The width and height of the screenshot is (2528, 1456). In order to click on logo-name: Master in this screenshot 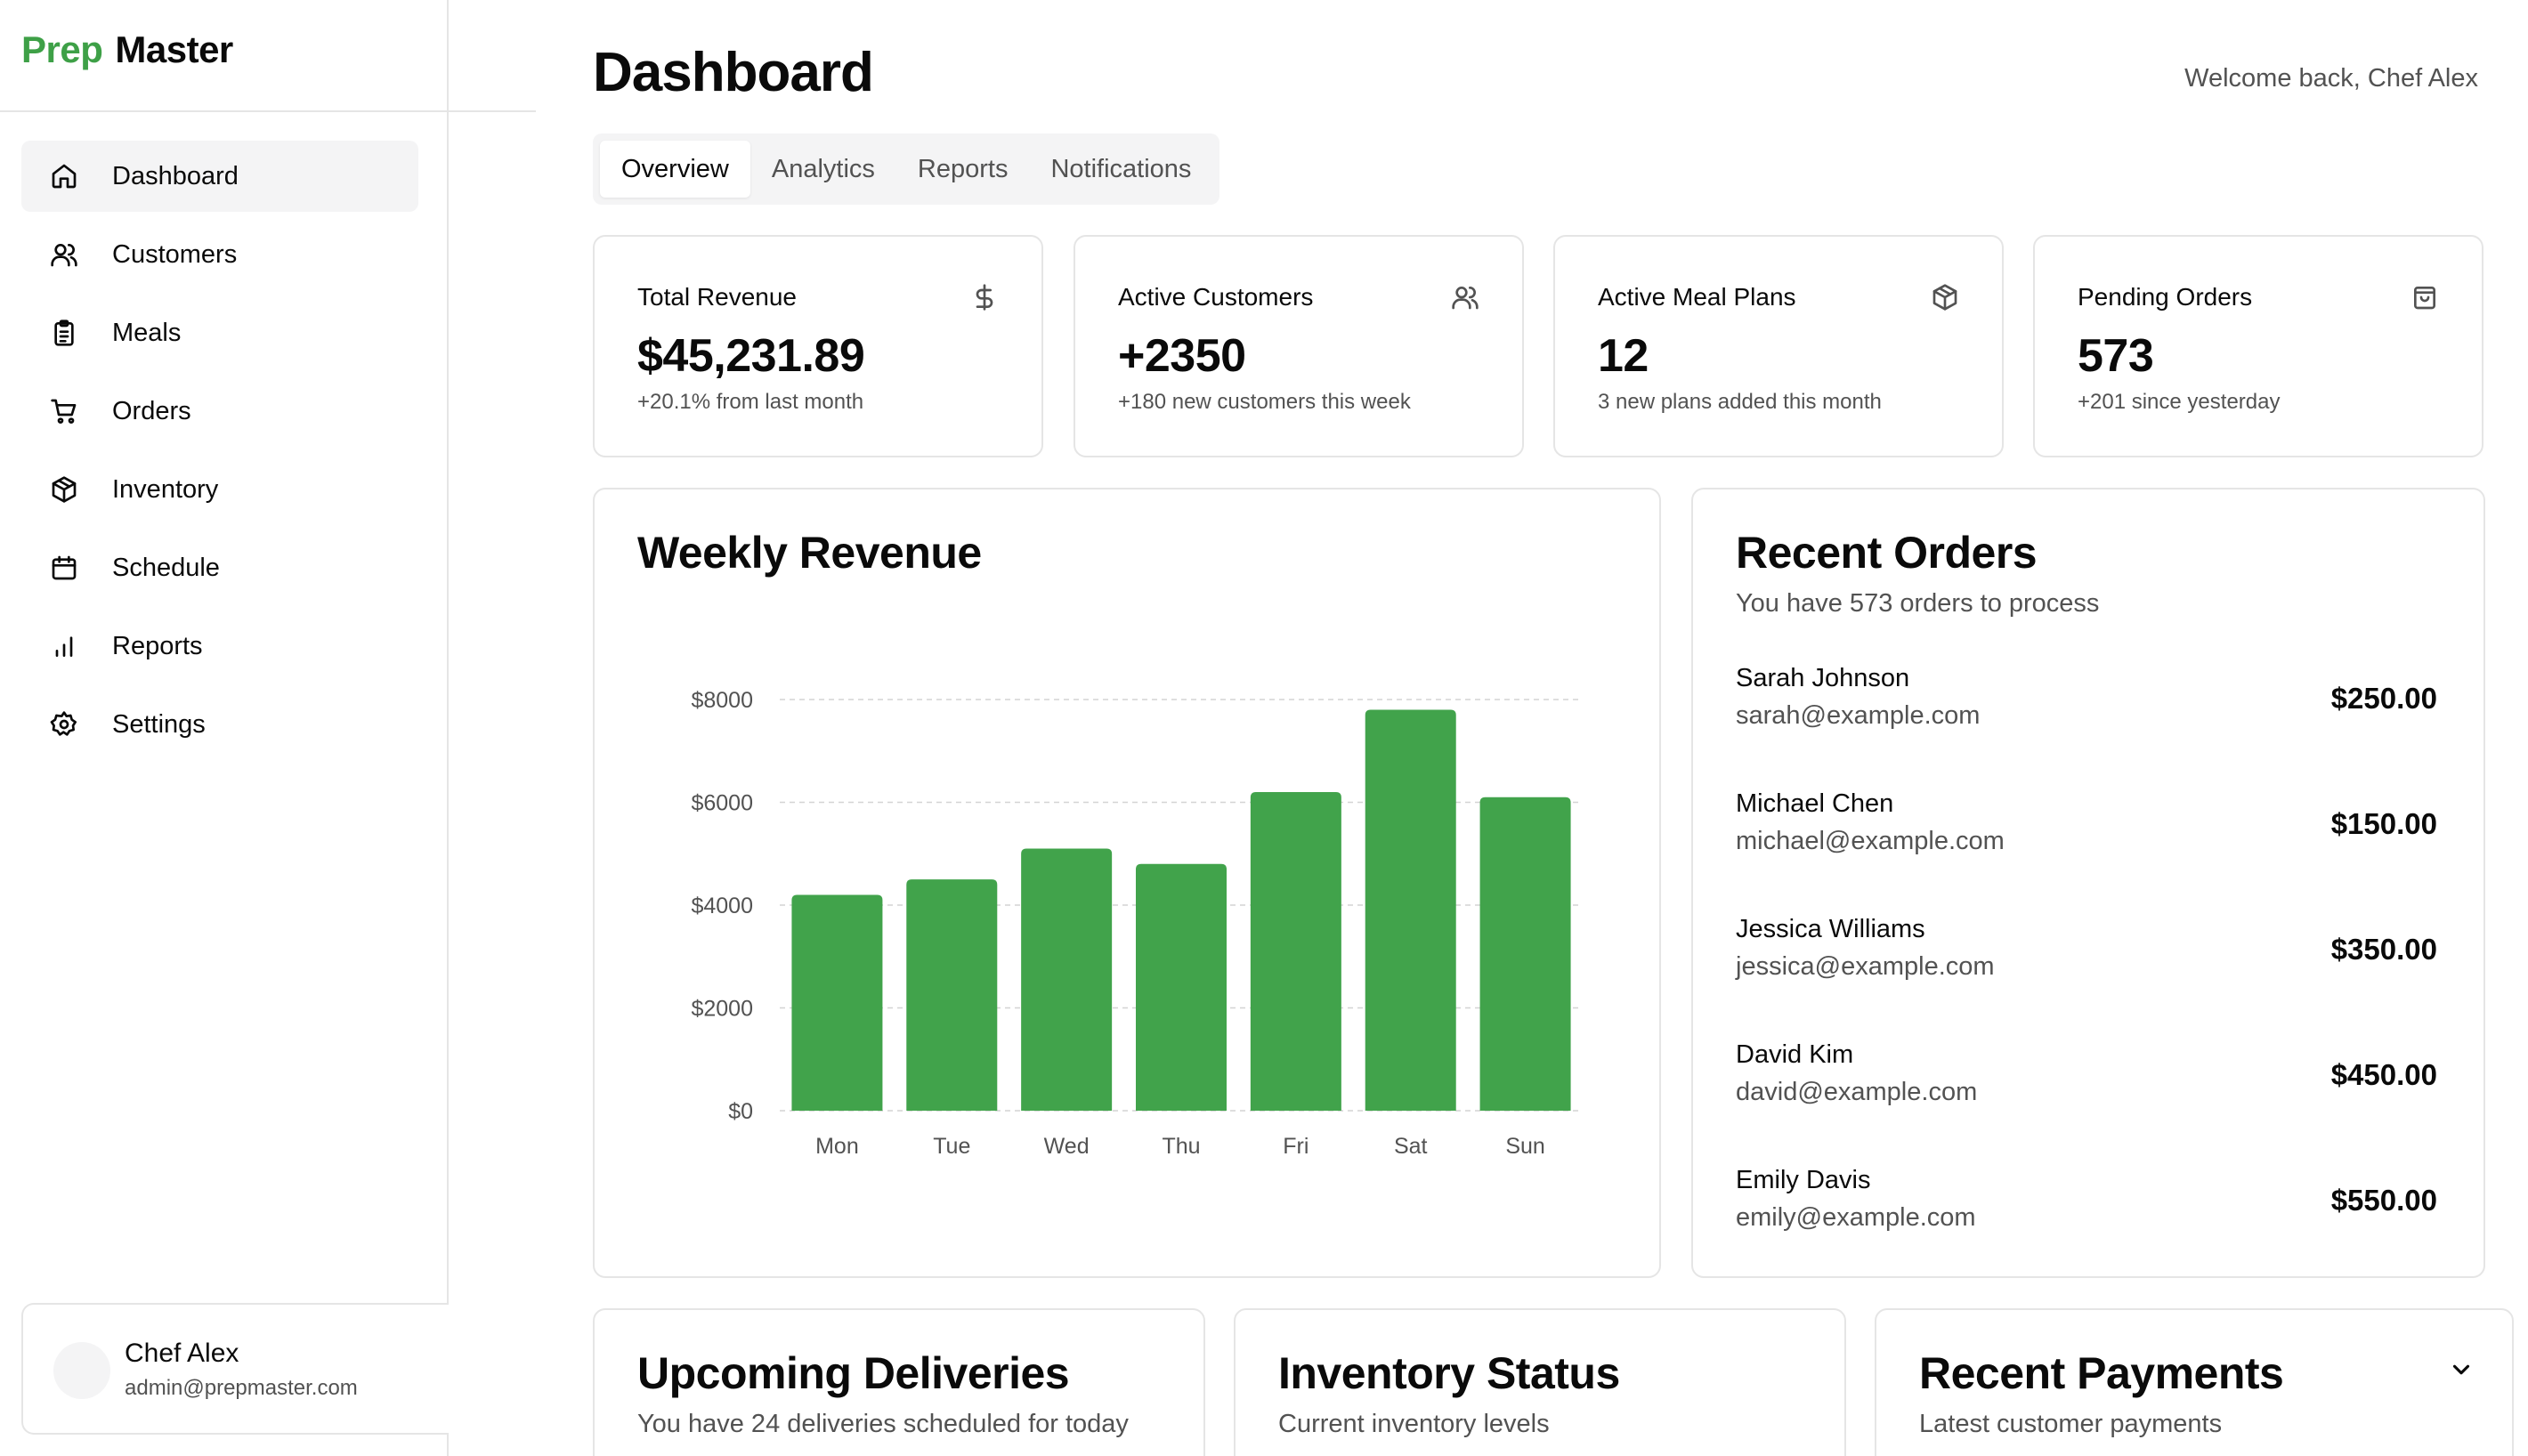, I will do `click(174, 49)`.